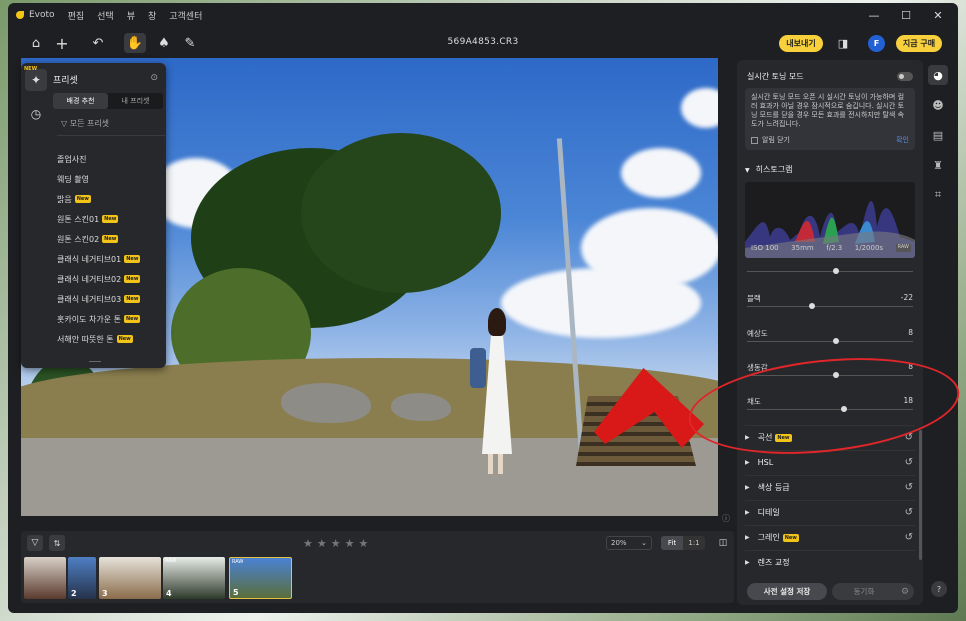 The width and height of the screenshot is (966, 621). I want to click on preset-filter: ▽ 모든 프리셋, so click(85, 123).